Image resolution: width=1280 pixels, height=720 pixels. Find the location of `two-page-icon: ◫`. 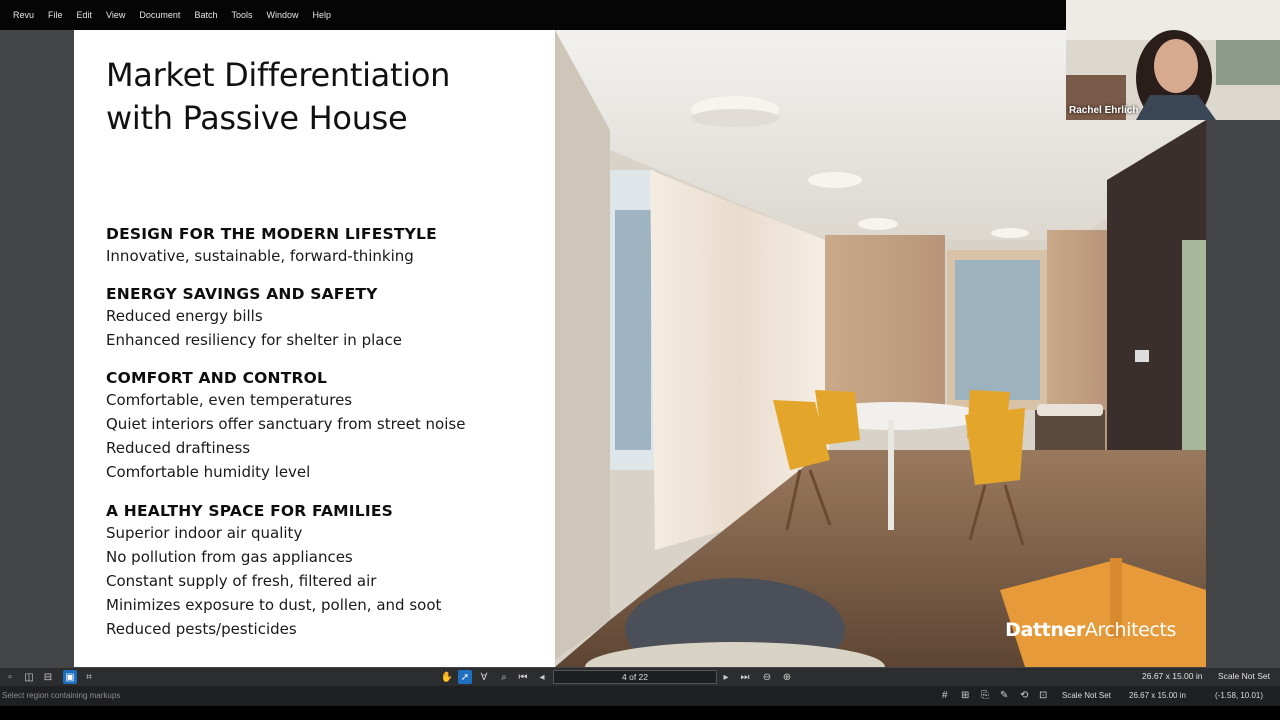

two-page-icon: ◫ is located at coordinates (29, 677).